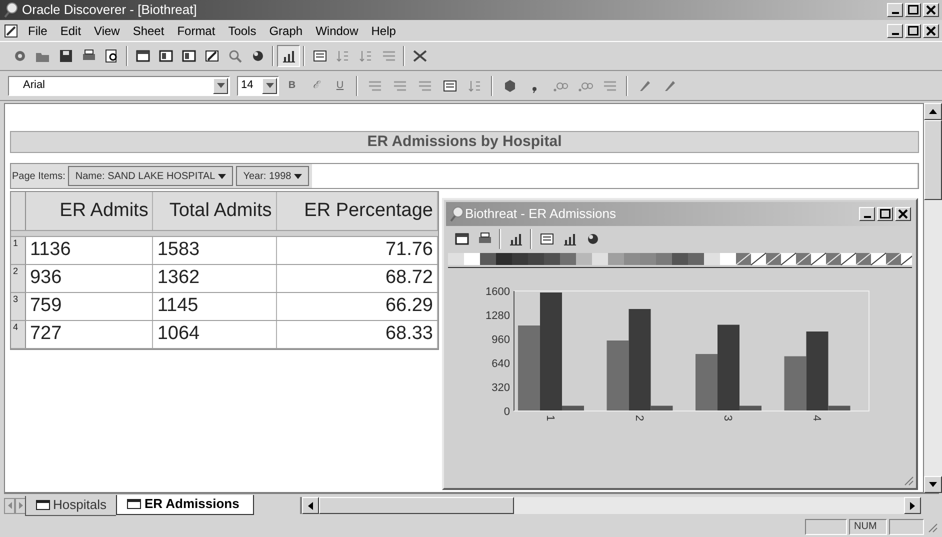  Describe the element at coordinates (119, 86) in the screenshot. I see `font-dropdown: Arial` at that location.